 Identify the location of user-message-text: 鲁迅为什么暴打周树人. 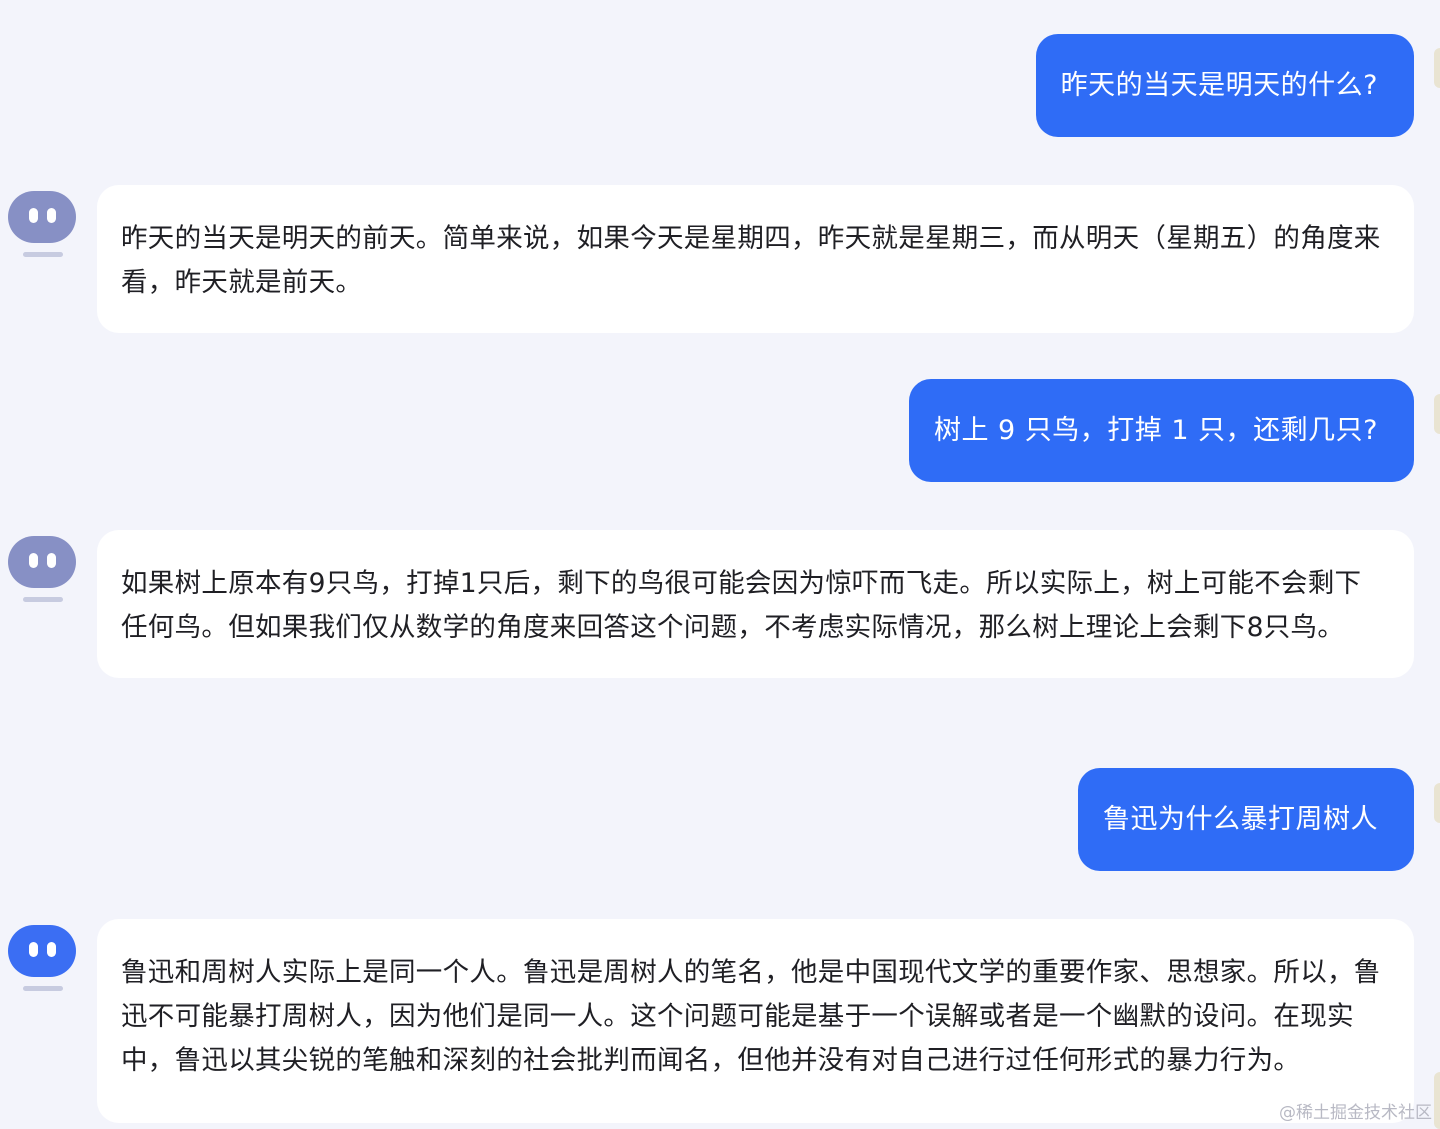
(1240, 819).